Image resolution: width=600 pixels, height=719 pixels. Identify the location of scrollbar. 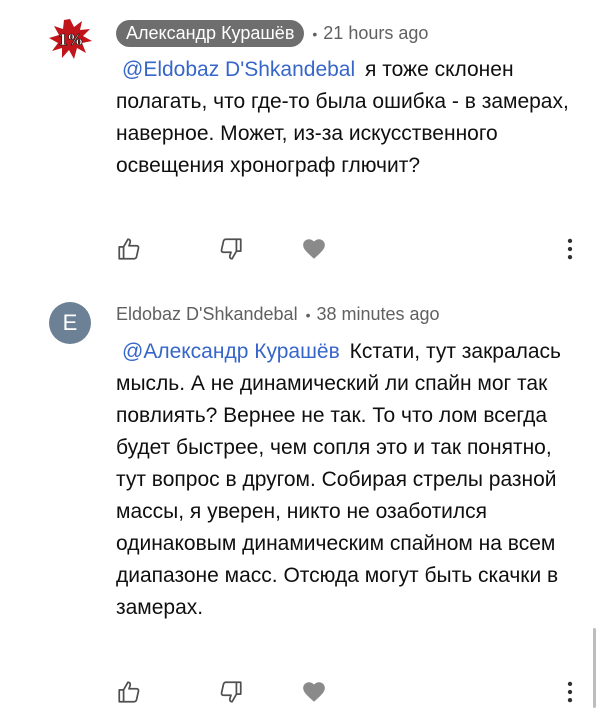
(594, 668).